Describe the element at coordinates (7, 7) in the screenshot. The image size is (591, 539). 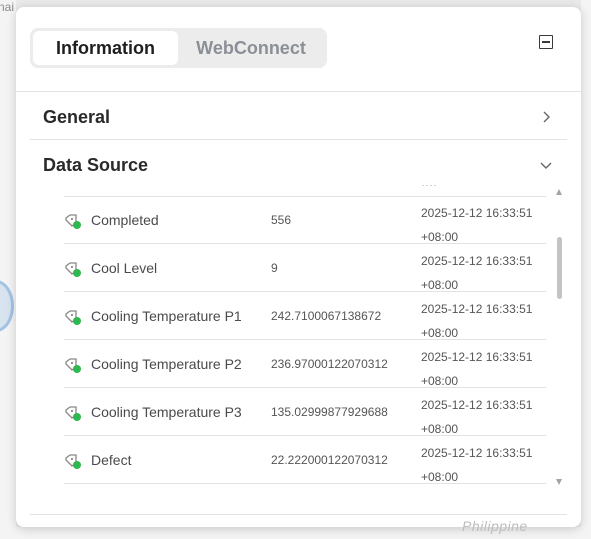
I see `map-place-label: nai` at that location.